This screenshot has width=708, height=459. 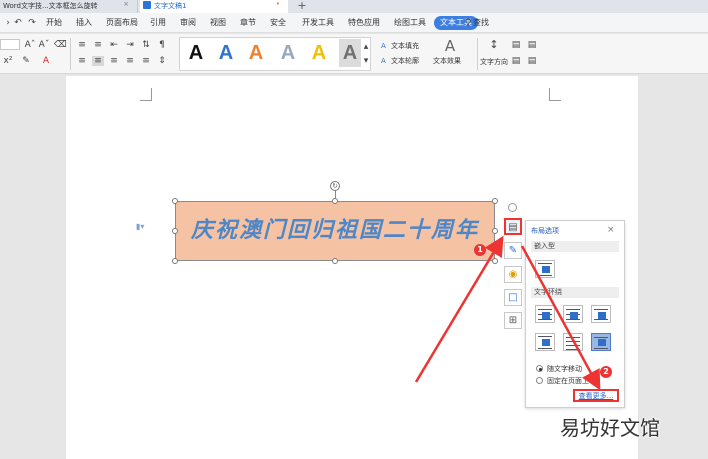 I want to click on arrow-to-see-more, so click(x=560, y=318).